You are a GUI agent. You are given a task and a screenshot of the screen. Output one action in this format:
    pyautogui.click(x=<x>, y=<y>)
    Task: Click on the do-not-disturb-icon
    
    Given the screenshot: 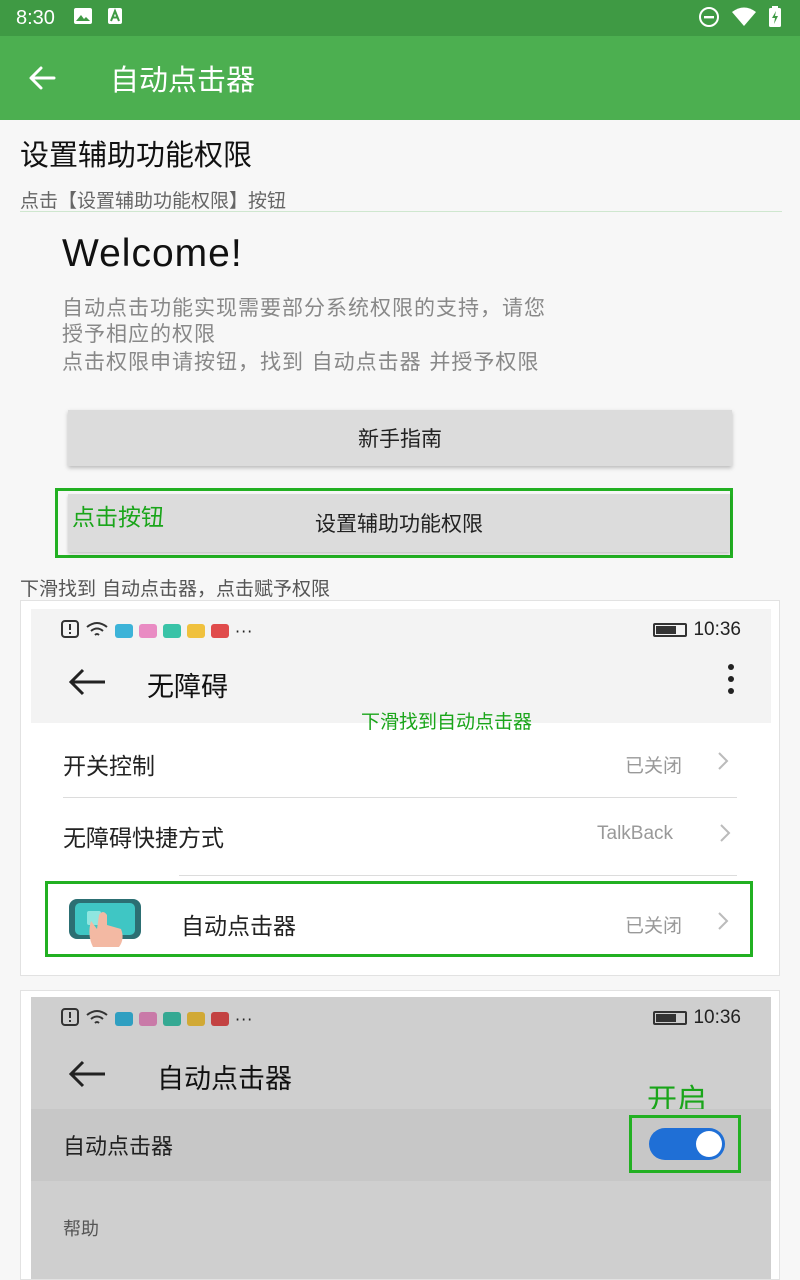 What is the action you would take?
    pyautogui.click(x=709, y=19)
    